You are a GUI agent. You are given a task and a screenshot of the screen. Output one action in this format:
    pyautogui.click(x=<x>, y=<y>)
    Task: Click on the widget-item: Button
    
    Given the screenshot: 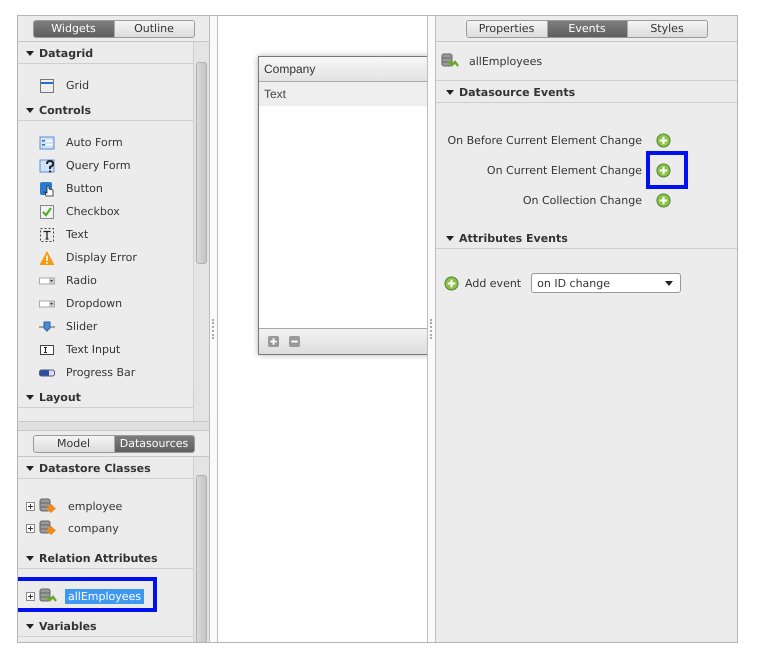 What is the action you would take?
    pyautogui.click(x=105, y=188)
    